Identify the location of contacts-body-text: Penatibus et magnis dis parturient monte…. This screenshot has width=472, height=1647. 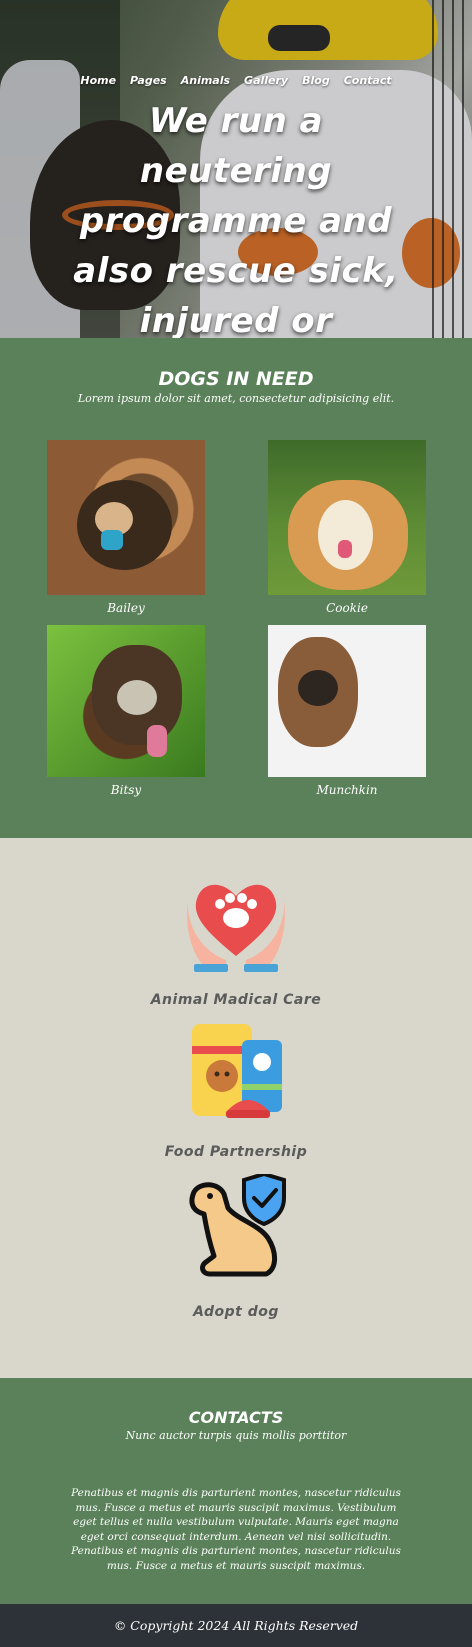
(236, 1529).